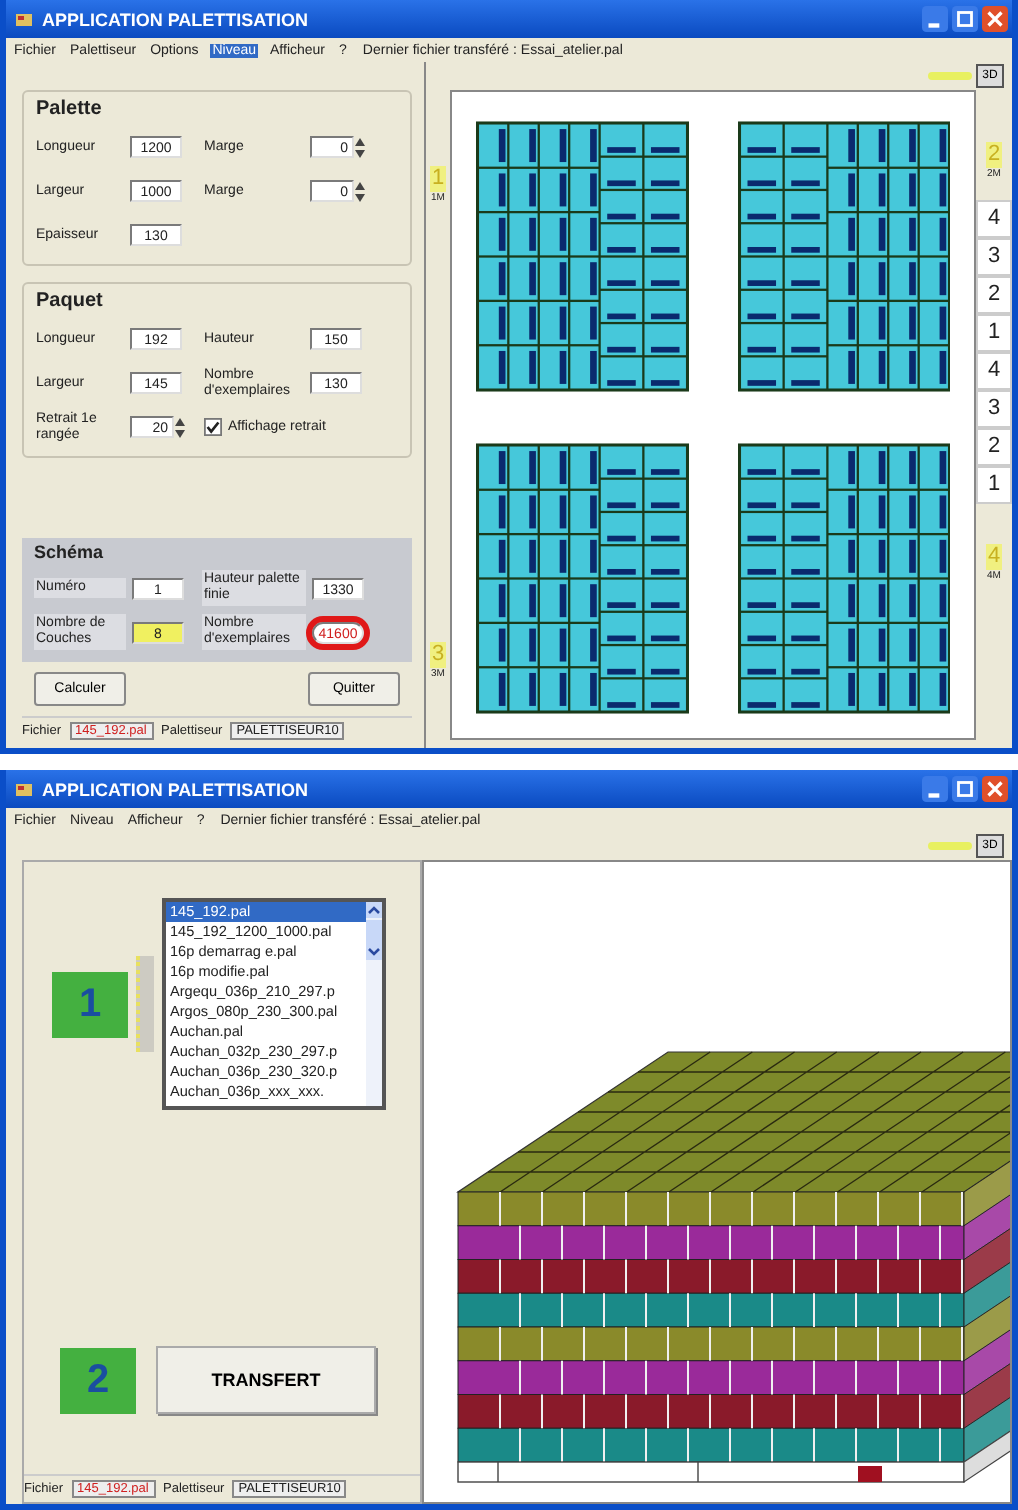 This screenshot has height=1510, width=1018. What do you see at coordinates (374, 952) in the screenshot?
I see `scroll-down-icon` at bounding box center [374, 952].